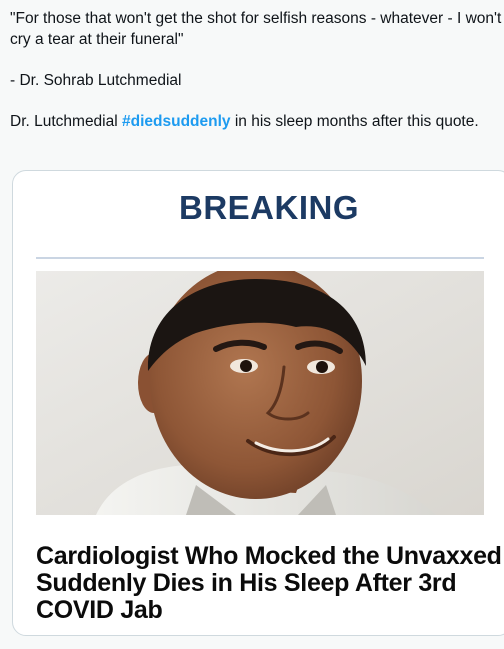  I want to click on breaking-banner: BREAKING, so click(268, 207).